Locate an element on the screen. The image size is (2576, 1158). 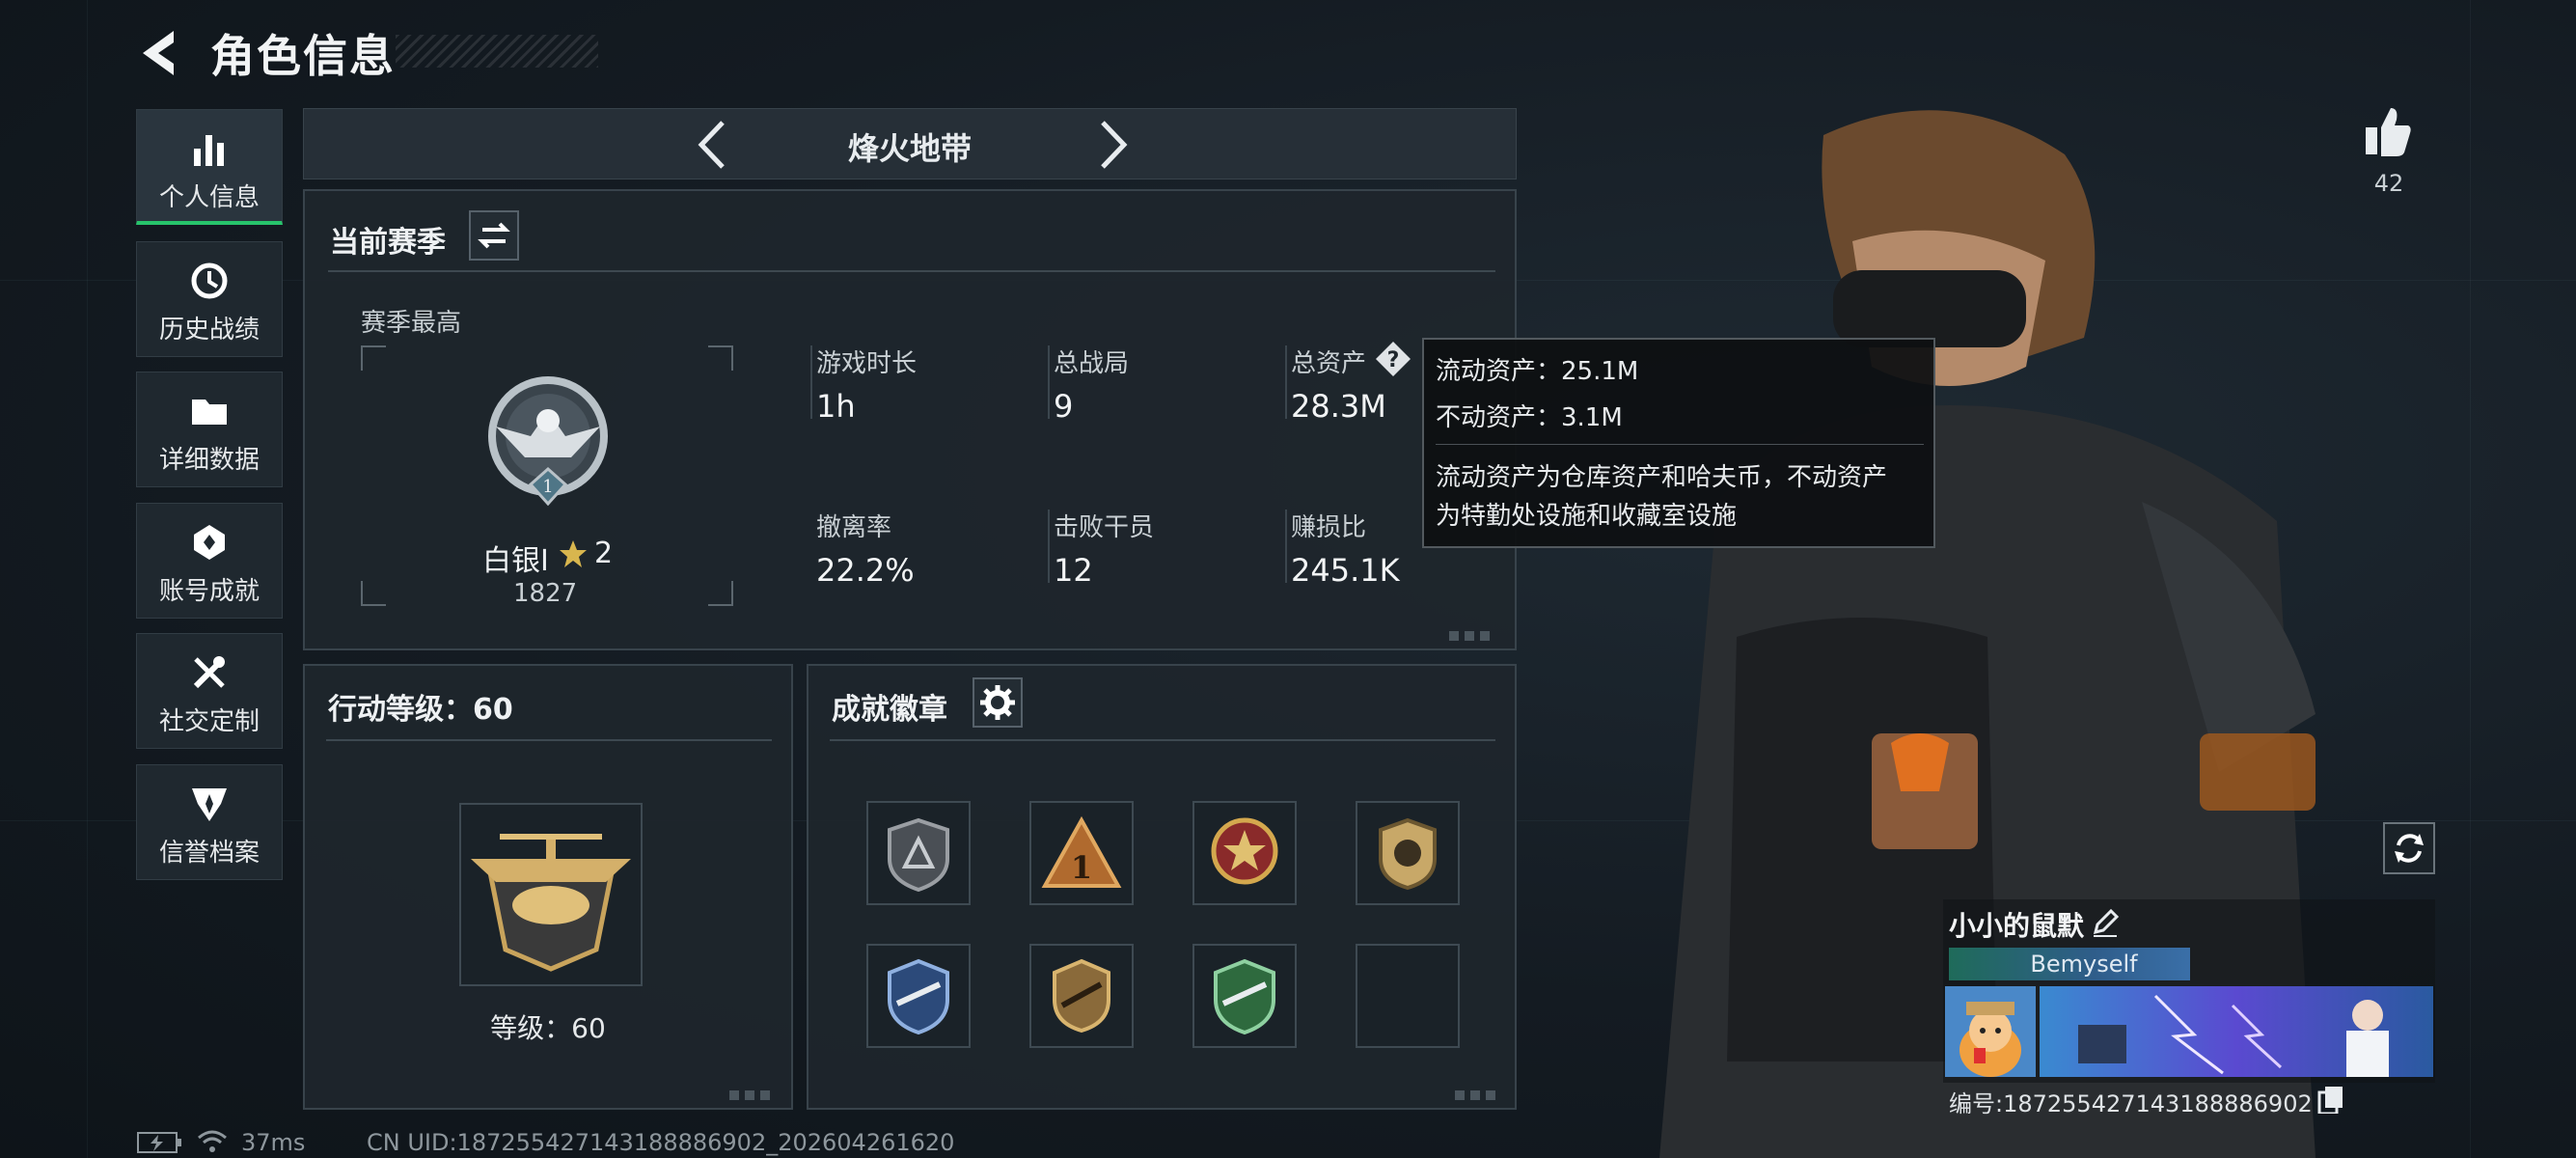
mode-name: 烽火地带 is located at coordinates (909, 148).